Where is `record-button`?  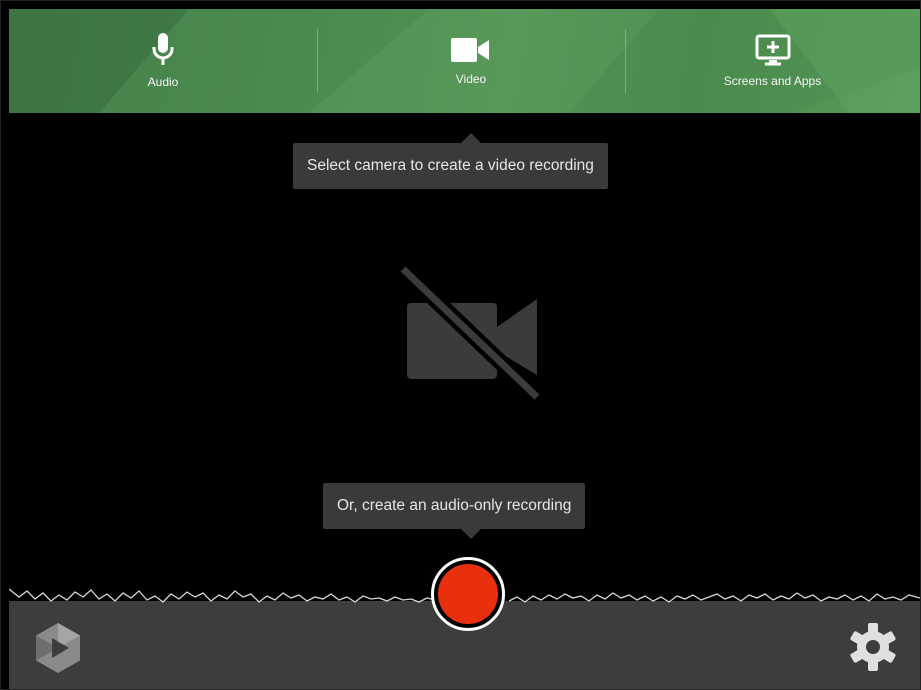 record-button is located at coordinates (468, 594).